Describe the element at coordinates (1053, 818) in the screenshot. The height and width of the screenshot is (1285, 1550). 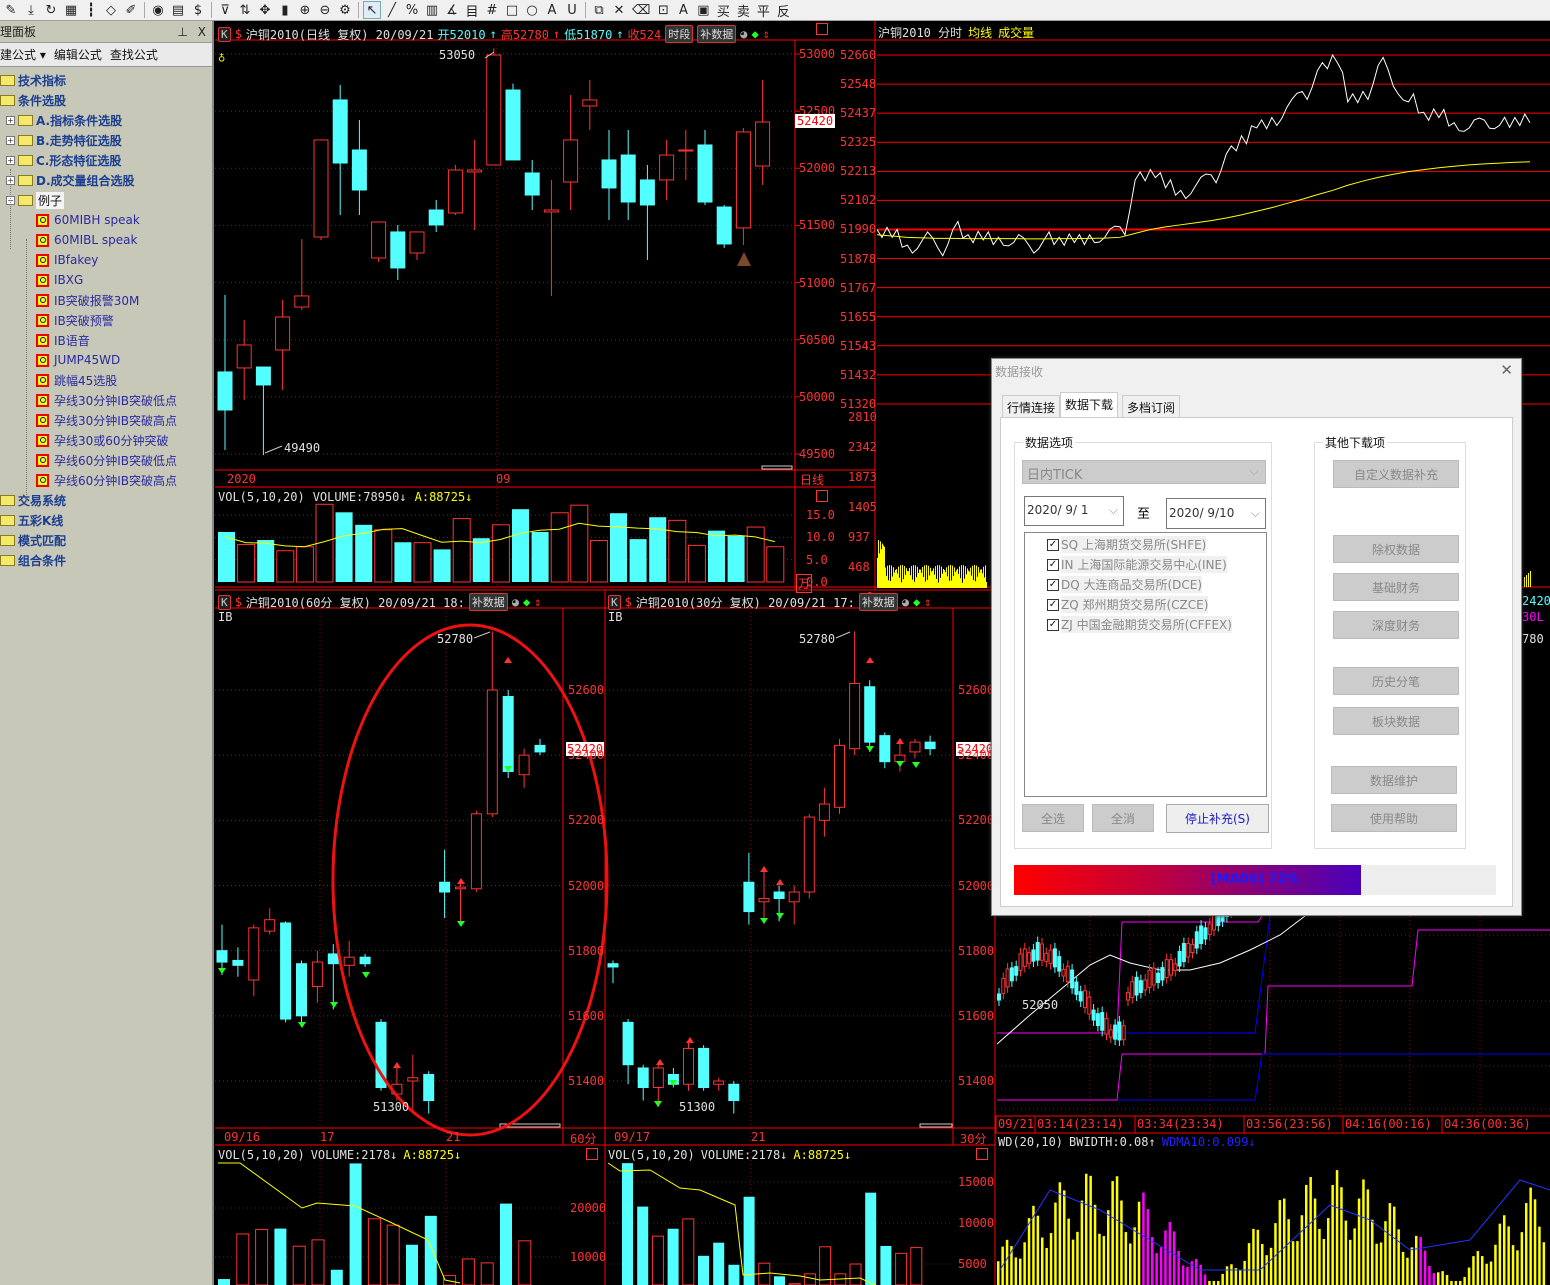
I see `select-all-button: 全选` at that location.